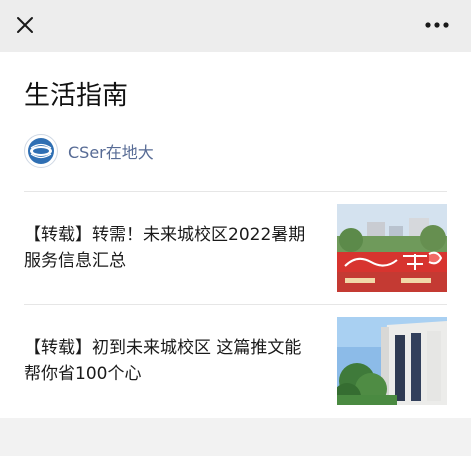 The height and width of the screenshot is (456, 471). I want to click on close-button, so click(25, 25).